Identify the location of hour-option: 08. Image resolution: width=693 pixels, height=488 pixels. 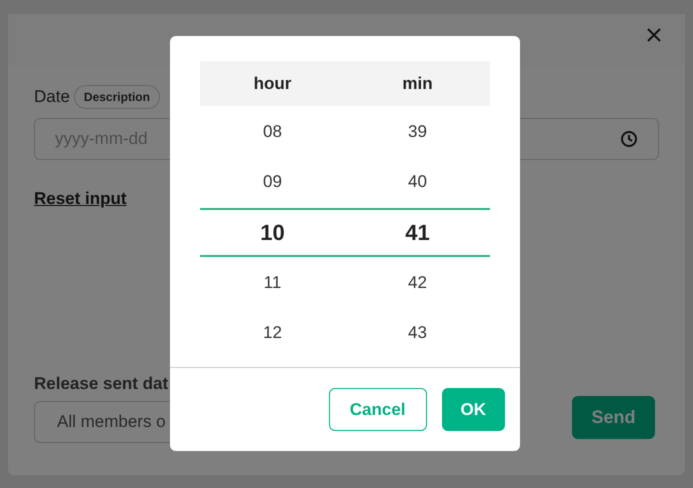
(272, 132).